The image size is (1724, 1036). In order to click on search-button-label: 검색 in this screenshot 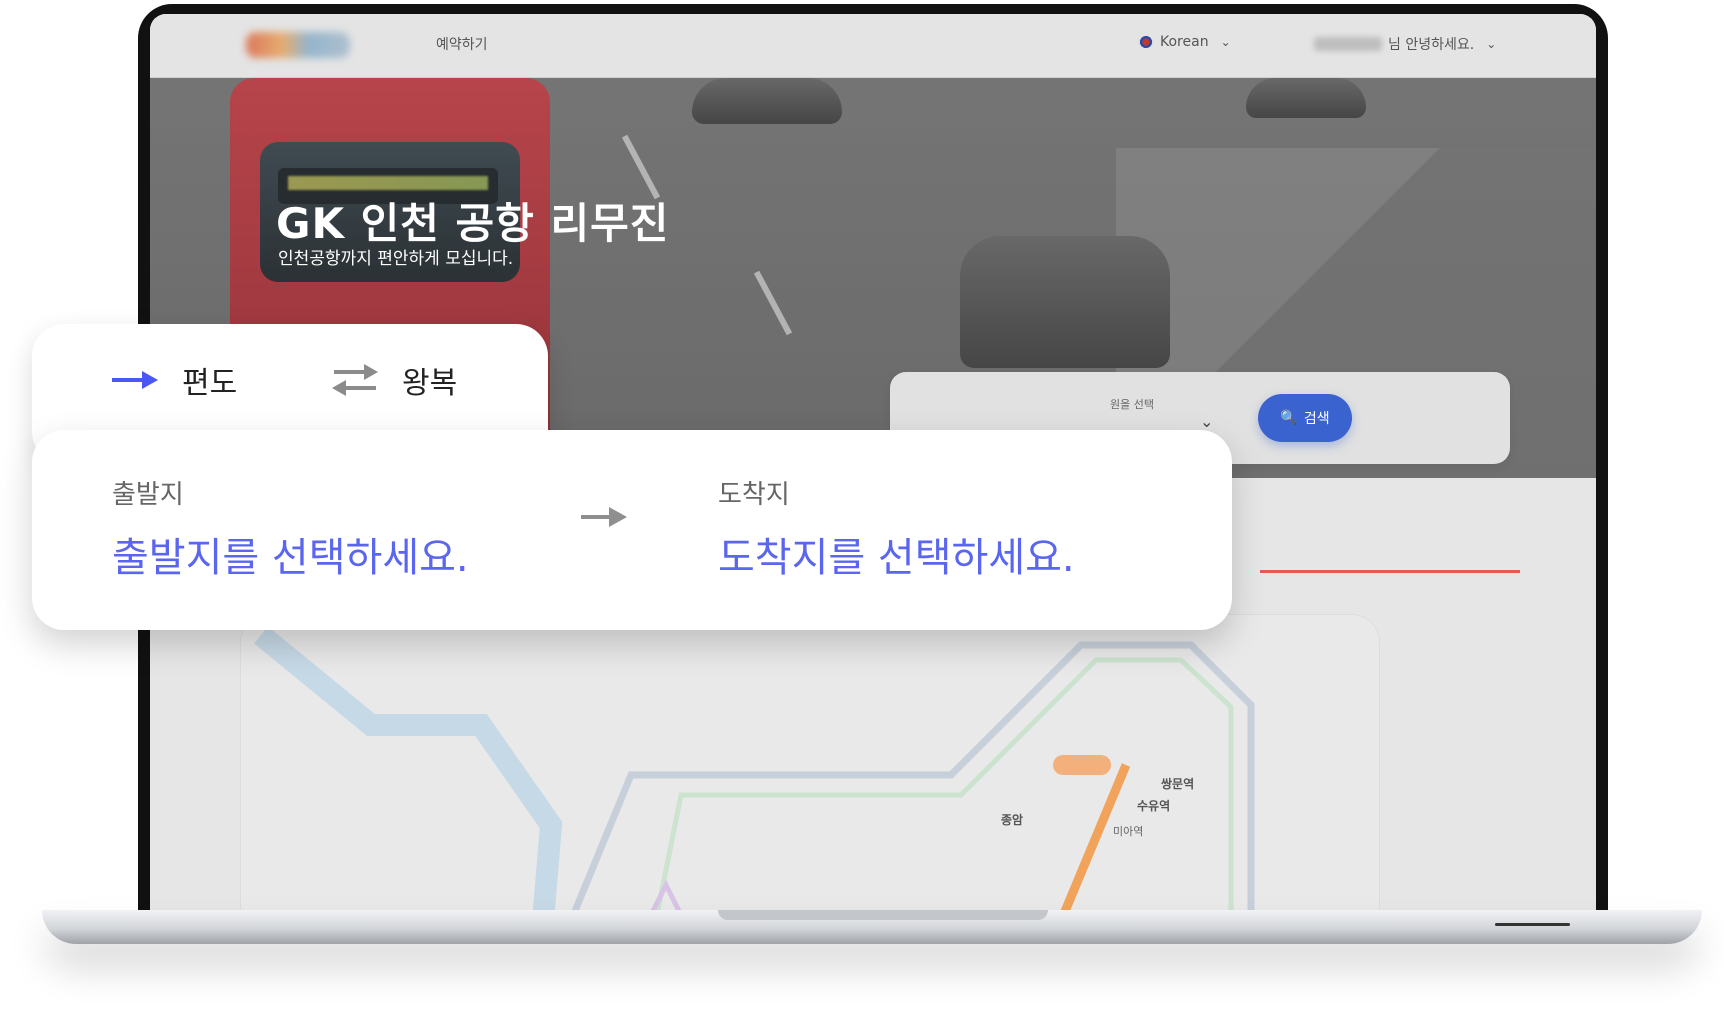, I will do `click(1316, 419)`.